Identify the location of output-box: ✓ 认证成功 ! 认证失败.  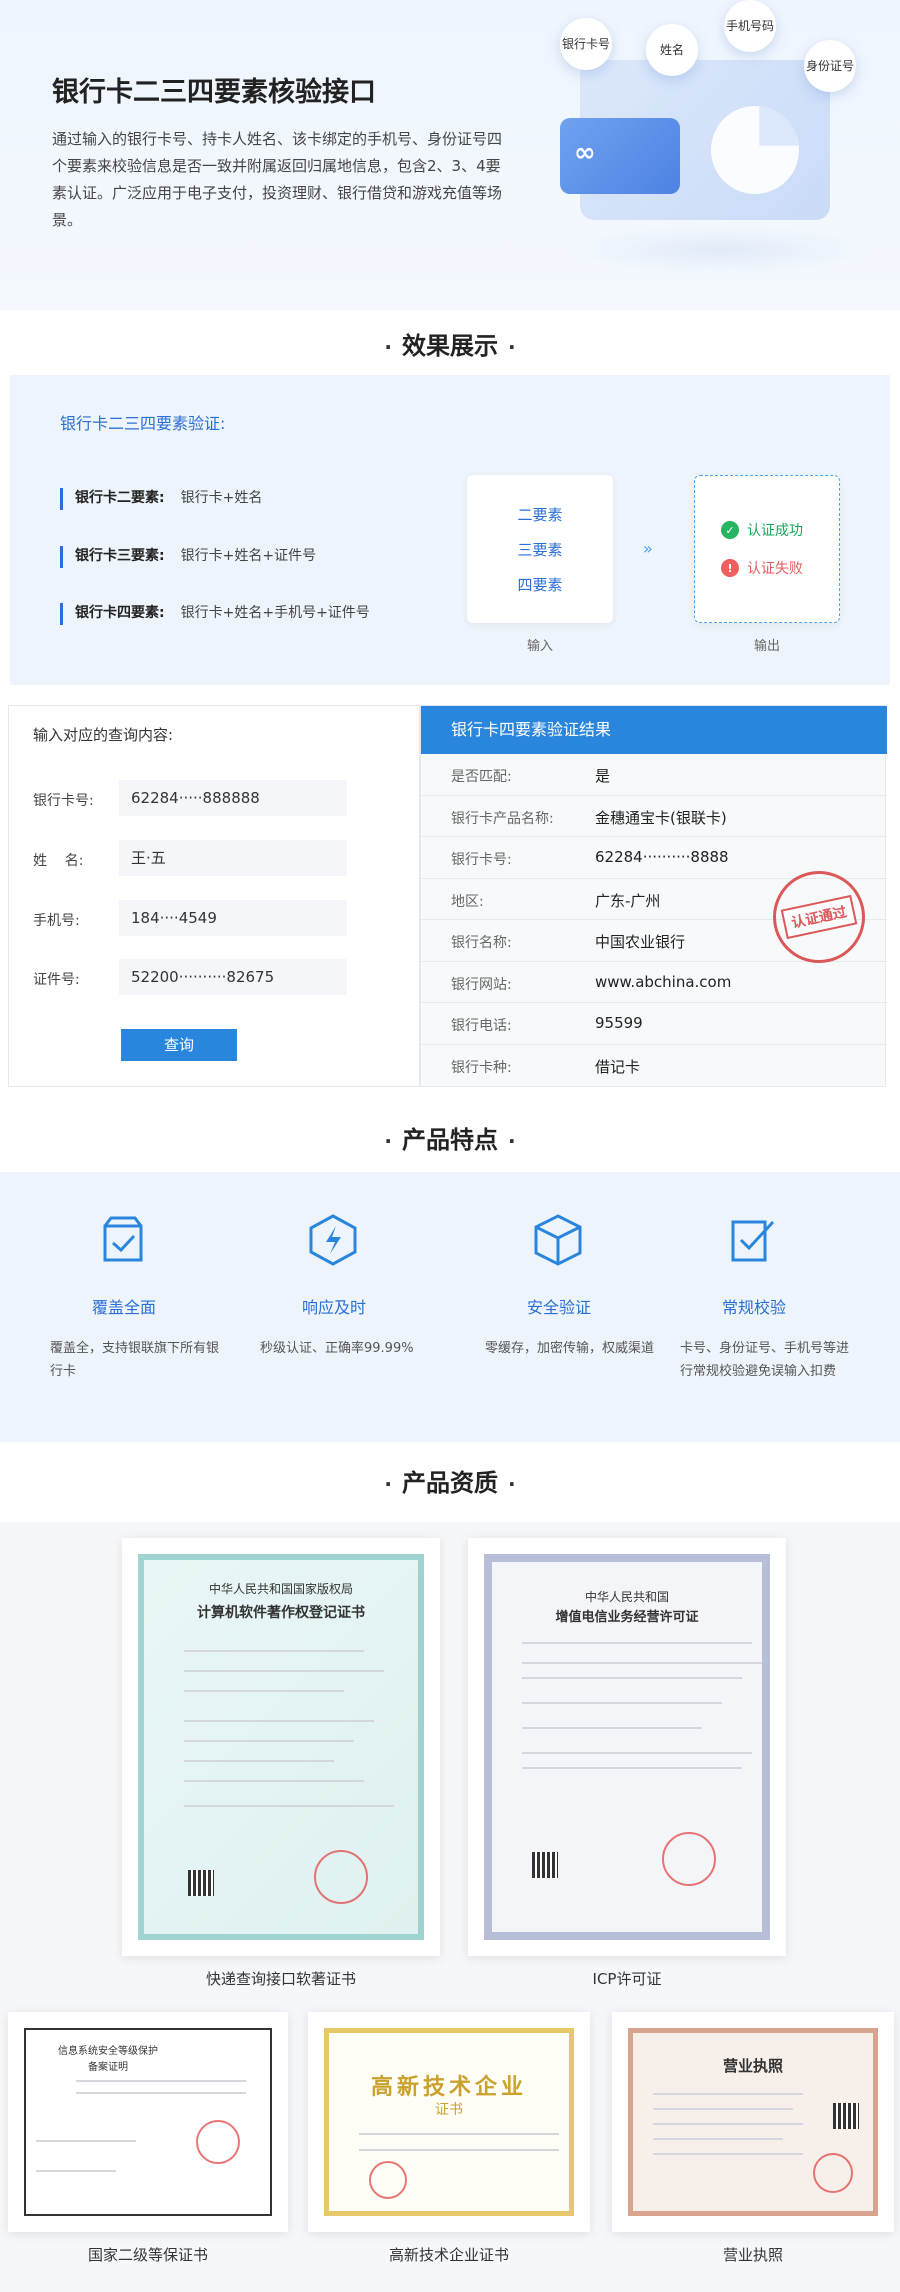
(767, 549).